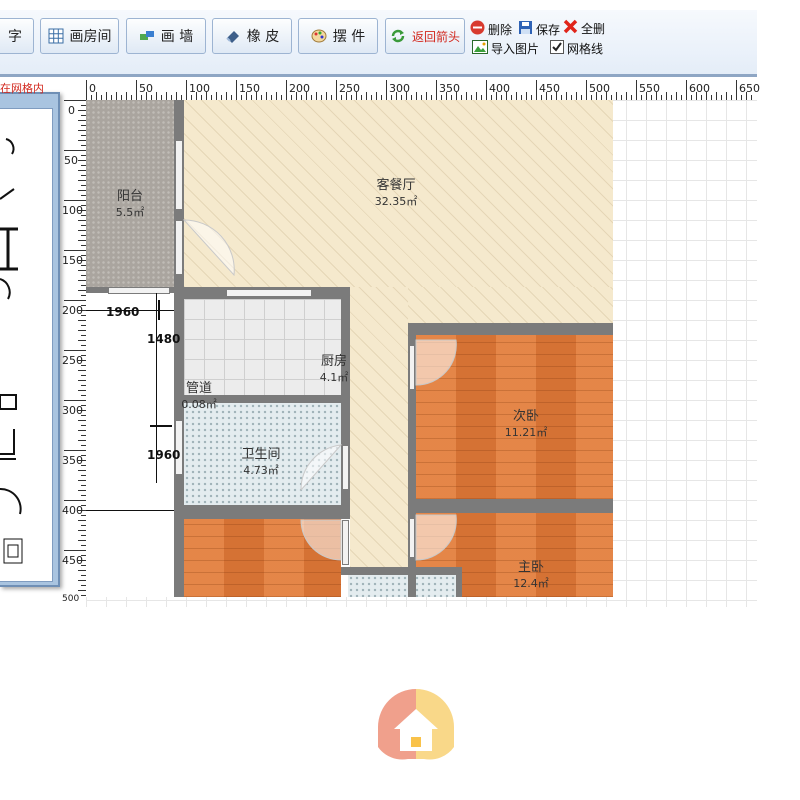  I want to click on return-arrow-button: 返回箭头, so click(425, 36).